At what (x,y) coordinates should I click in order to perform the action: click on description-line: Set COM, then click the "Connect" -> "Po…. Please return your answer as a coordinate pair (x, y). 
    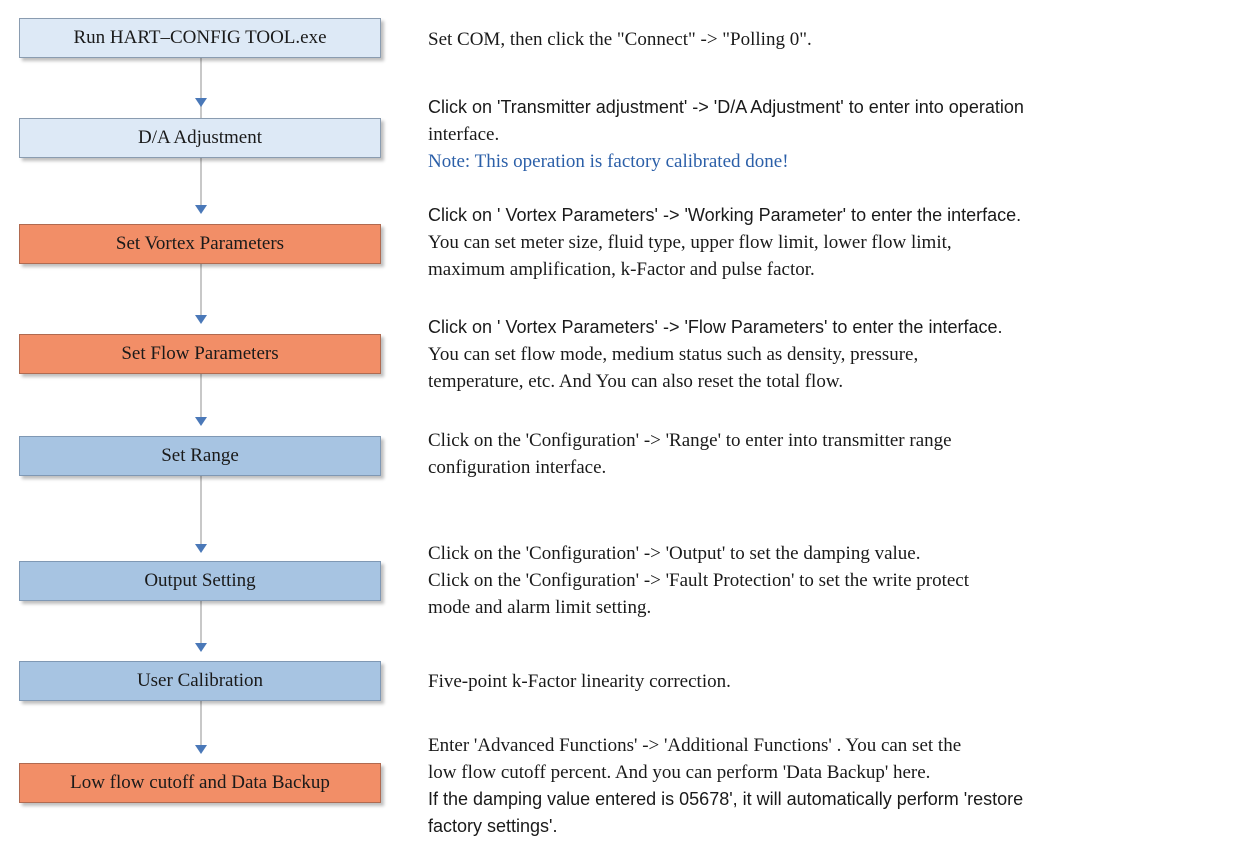
    Looking at the image, I should click on (620, 39).